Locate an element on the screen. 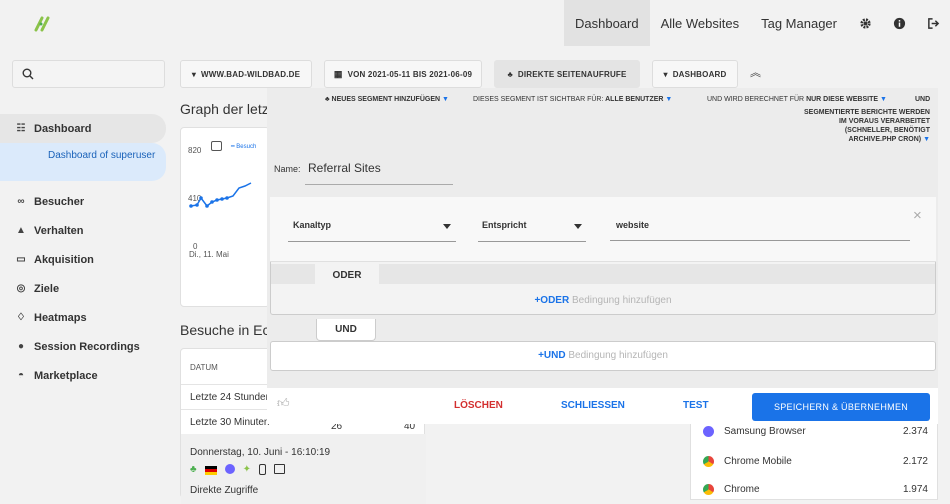 The height and width of the screenshot is (504, 950). condition-row is located at coordinates (603, 229).